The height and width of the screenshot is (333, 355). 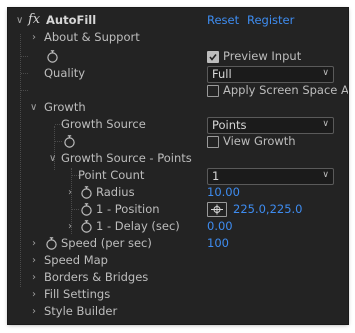 I want to click on group-label: Growth, so click(x=65, y=107).